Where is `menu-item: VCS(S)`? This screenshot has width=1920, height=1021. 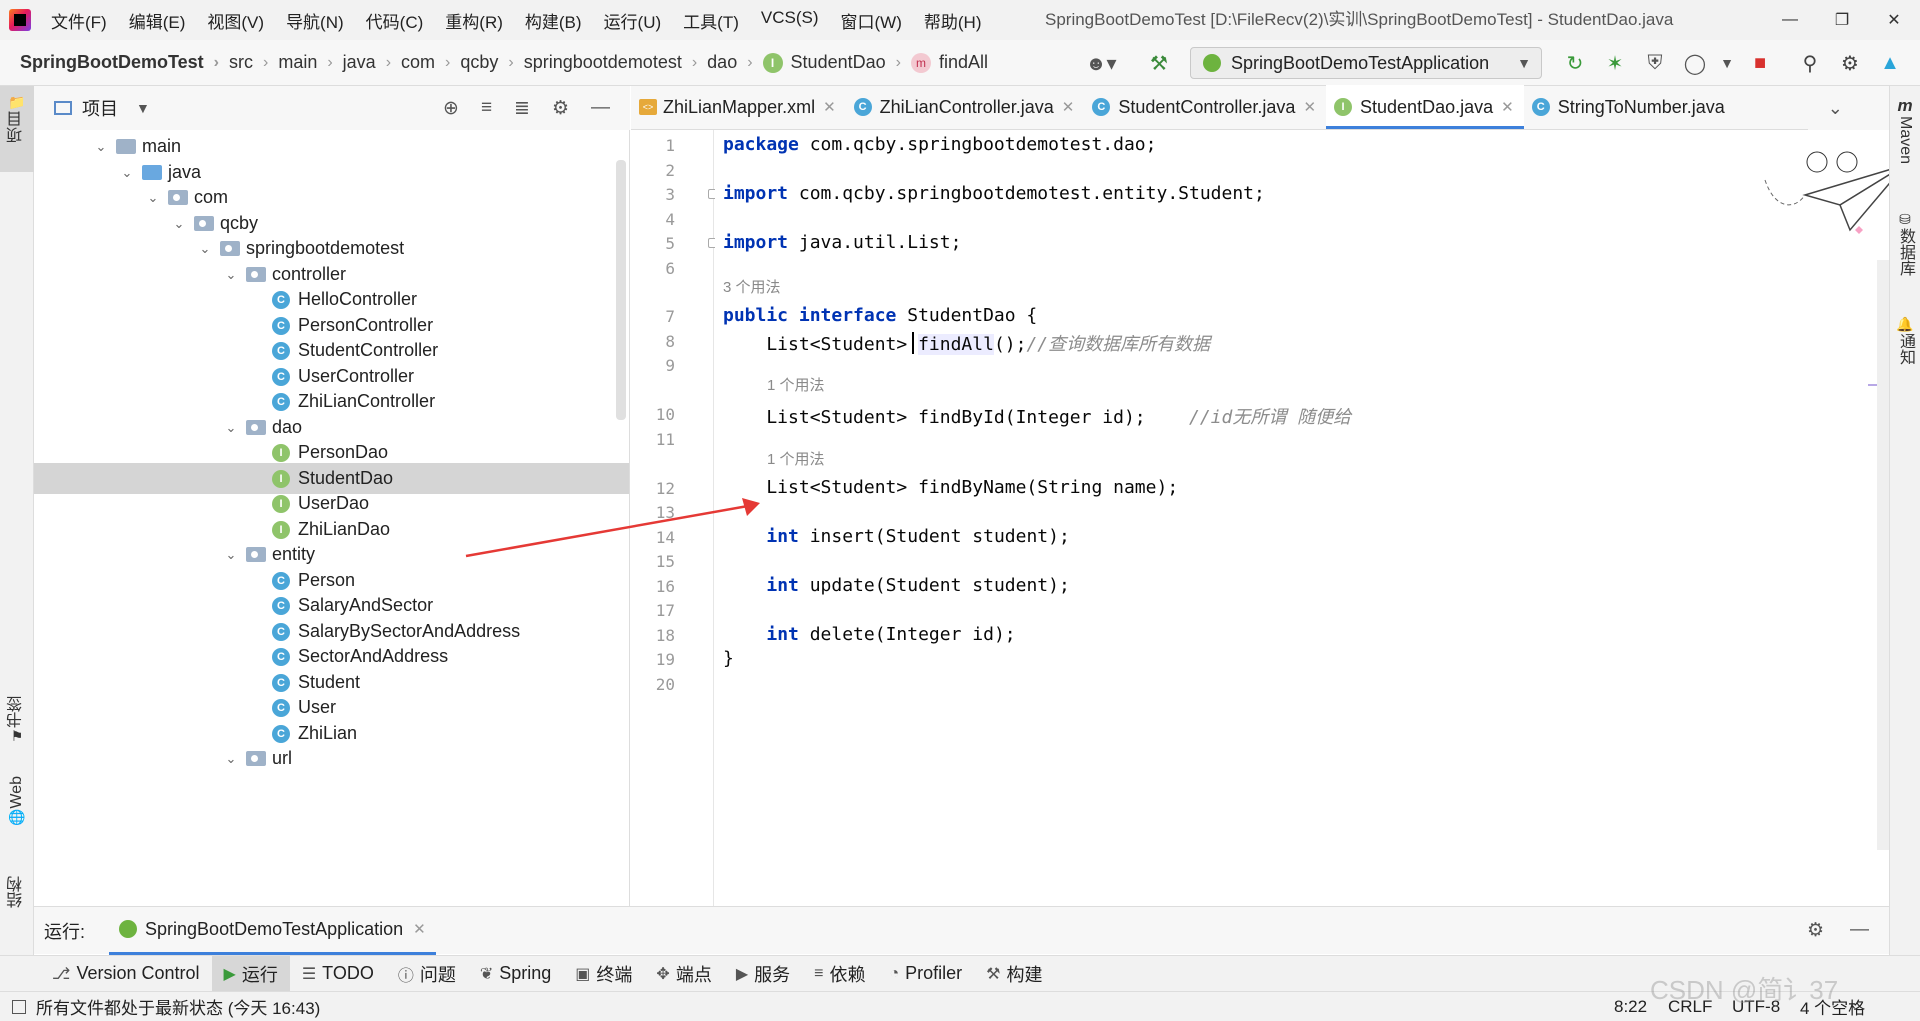 menu-item: VCS(S) is located at coordinates (790, 20).